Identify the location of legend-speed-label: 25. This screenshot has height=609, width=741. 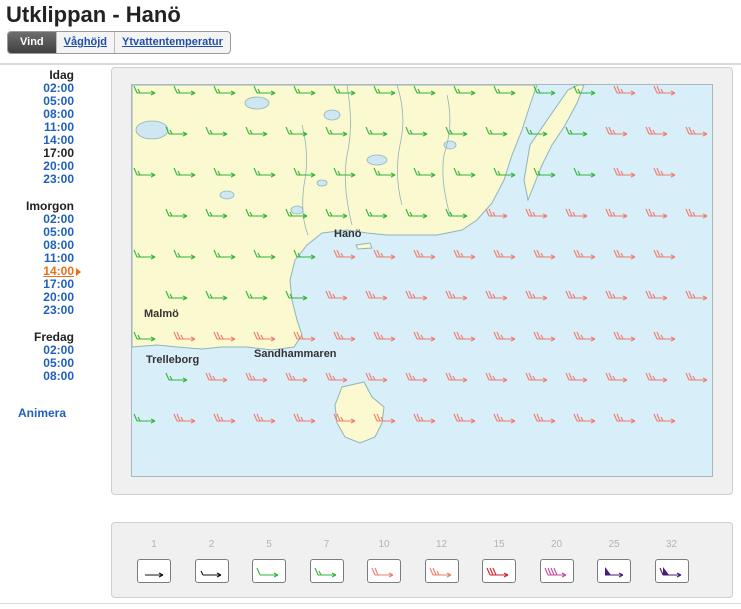
(614, 544).